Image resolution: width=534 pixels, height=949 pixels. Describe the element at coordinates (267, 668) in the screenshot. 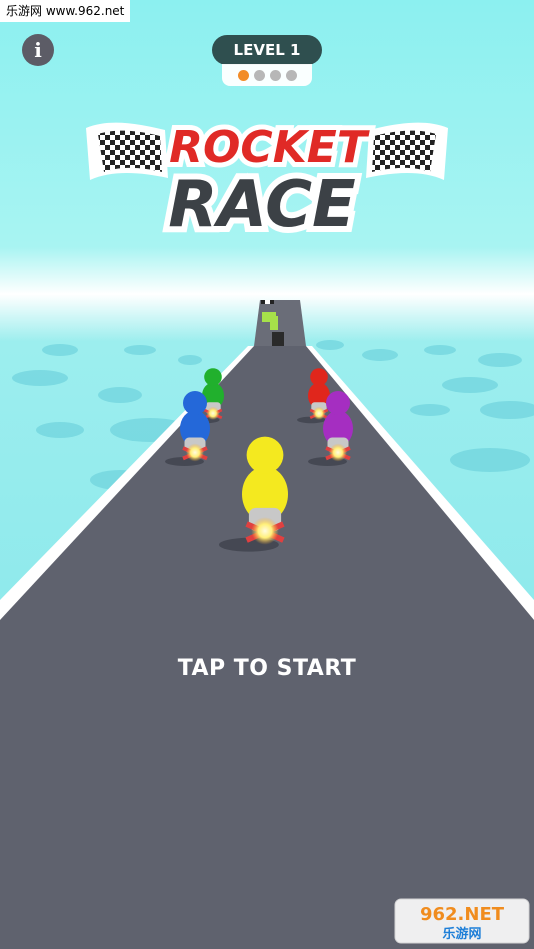

I see `tap-to-start-prompt: TAP TO START` at that location.